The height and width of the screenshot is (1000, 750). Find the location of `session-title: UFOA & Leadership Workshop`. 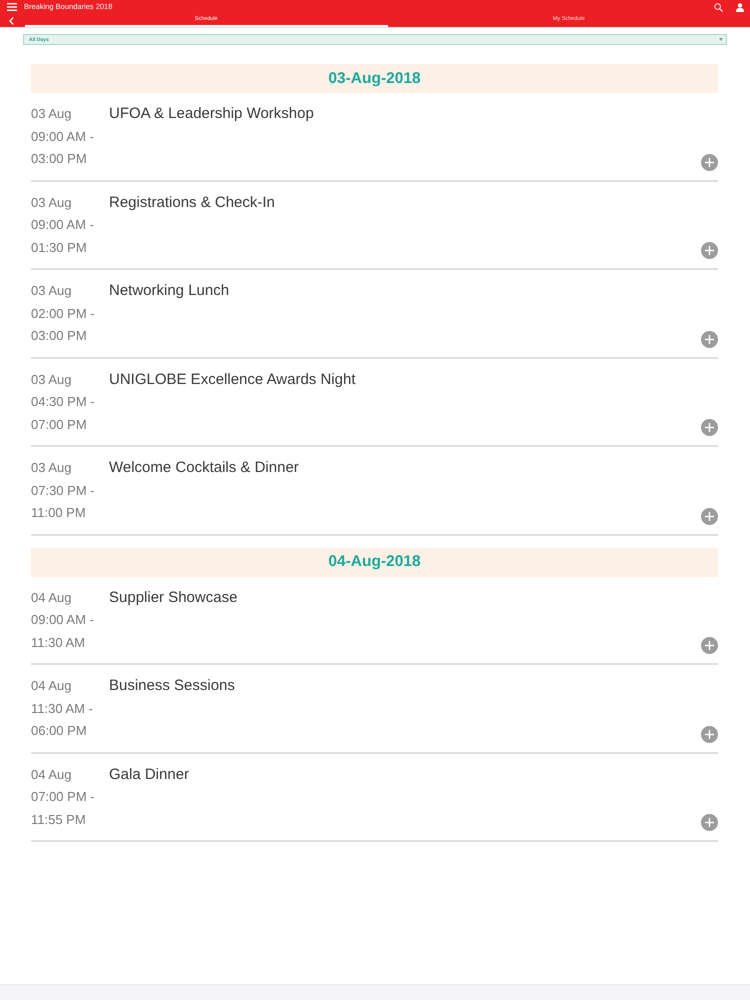

session-title: UFOA & Leadership Workshop is located at coordinates (404, 136).